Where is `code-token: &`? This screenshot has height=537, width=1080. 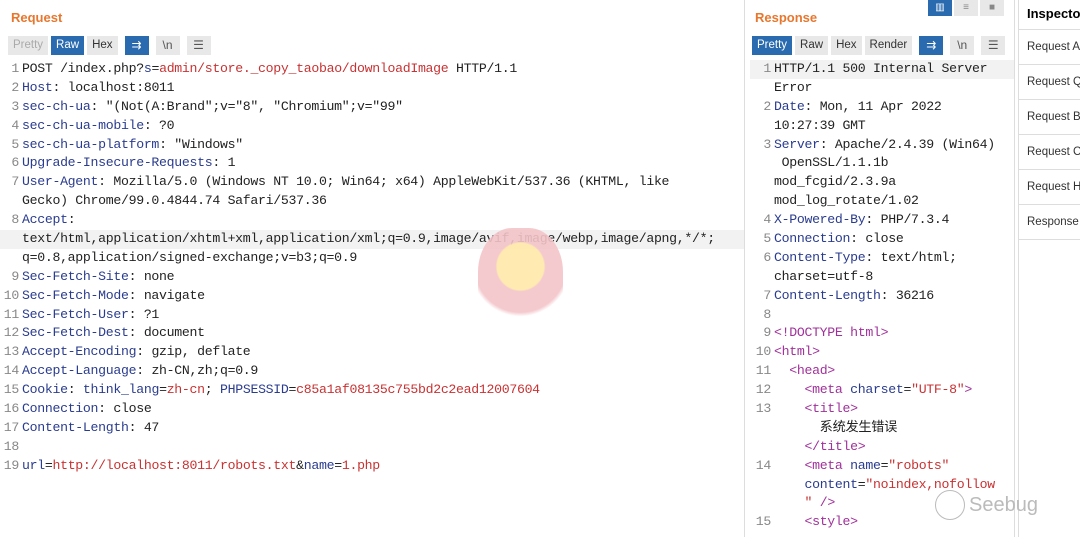 code-token: & is located at coordinates (300, 465).